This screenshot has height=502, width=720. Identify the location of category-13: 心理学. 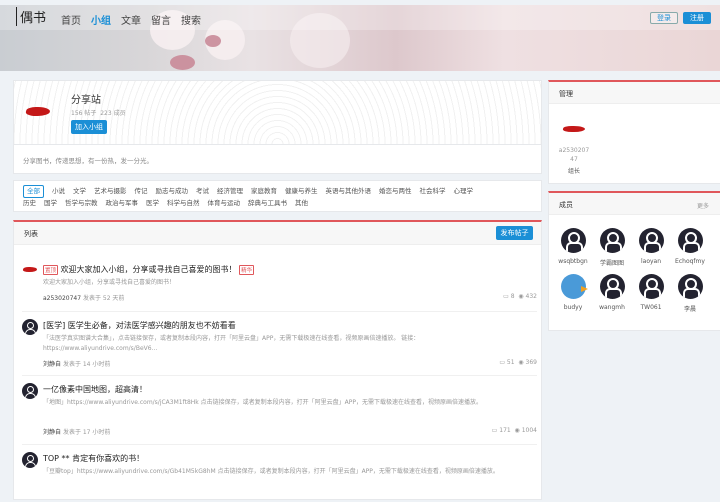
(464, 191).